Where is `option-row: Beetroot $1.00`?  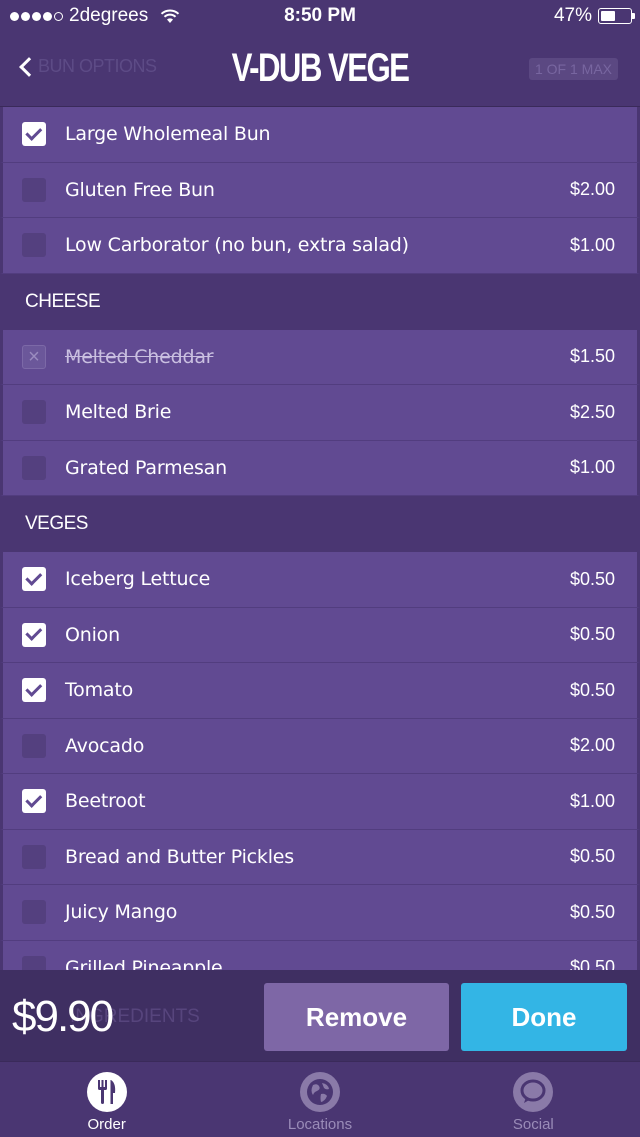 option-row: Beetroot $1.00 is located at coordinates (320, 802).